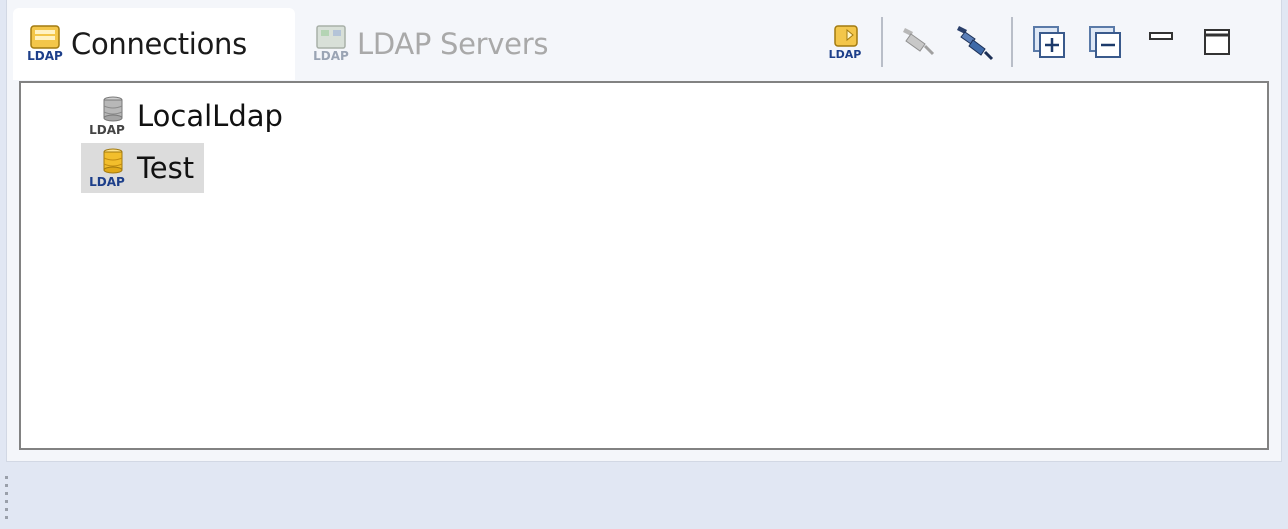  I want to click on connect-plug-icon, so click(975, 43).